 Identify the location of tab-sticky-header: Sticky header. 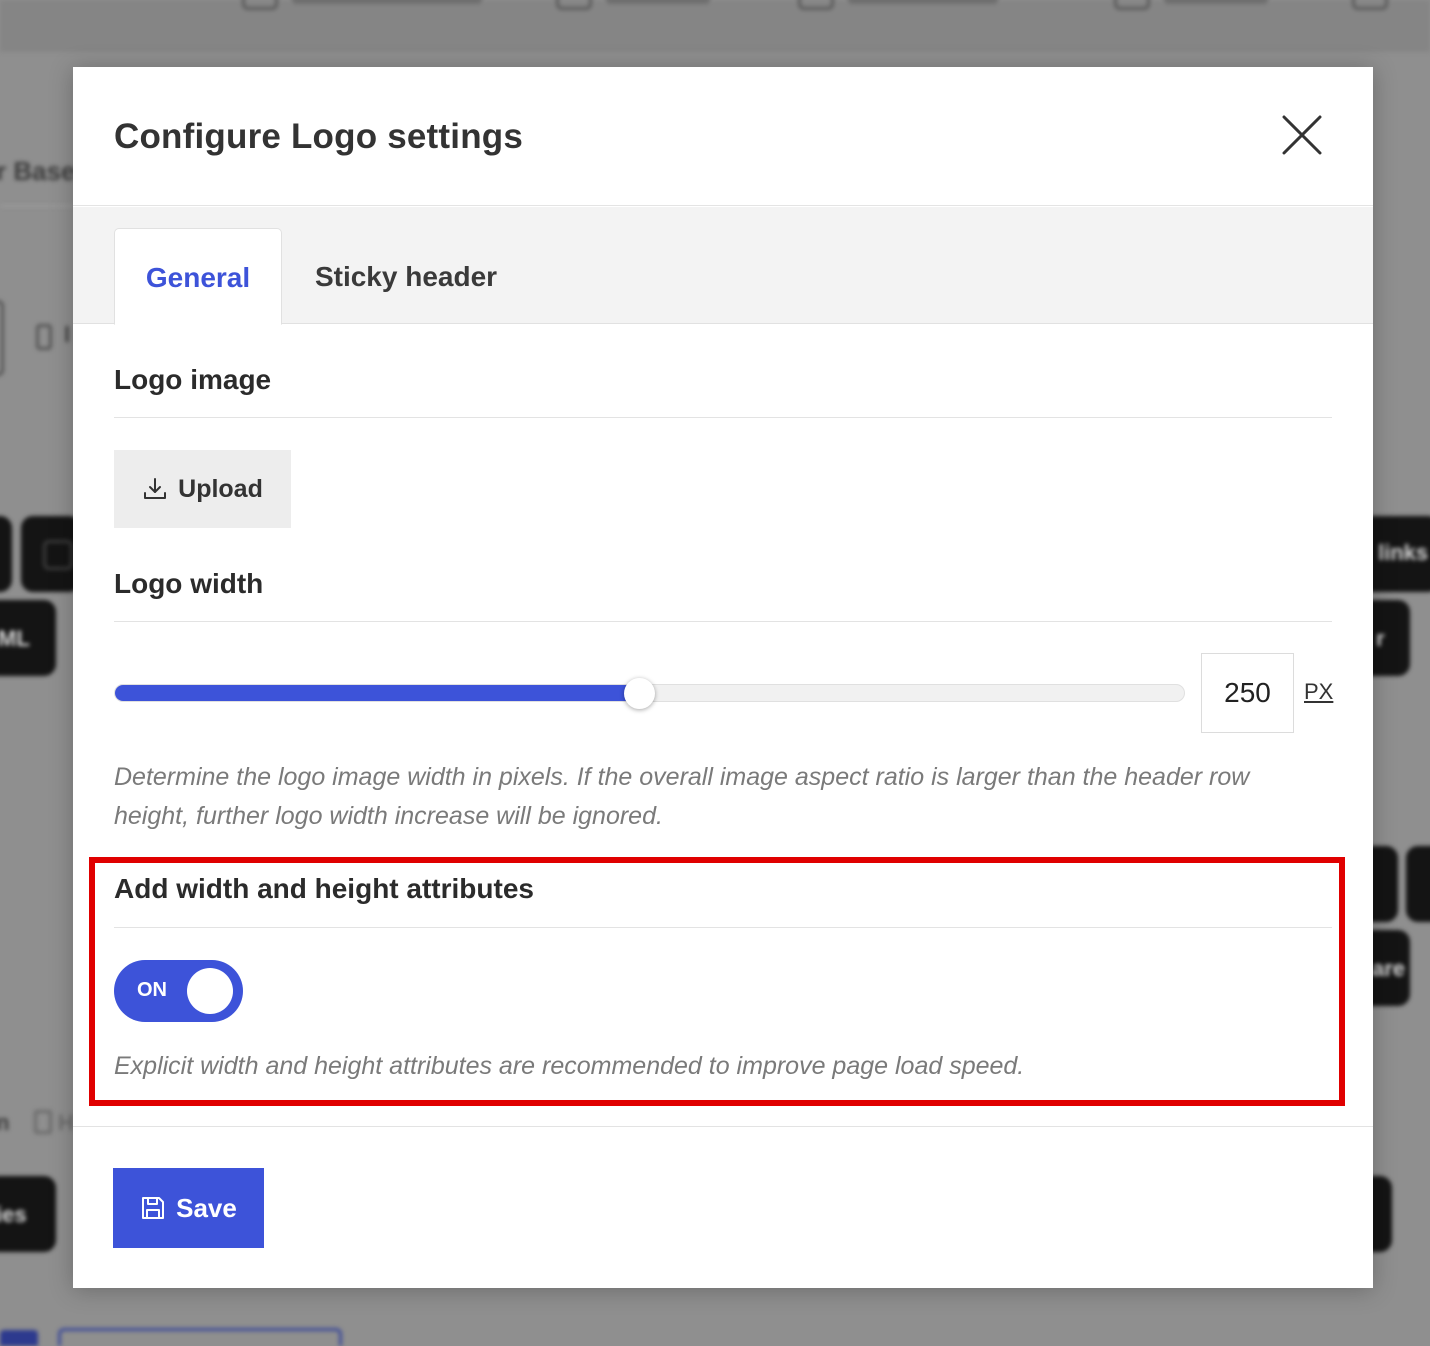
(406, 276).